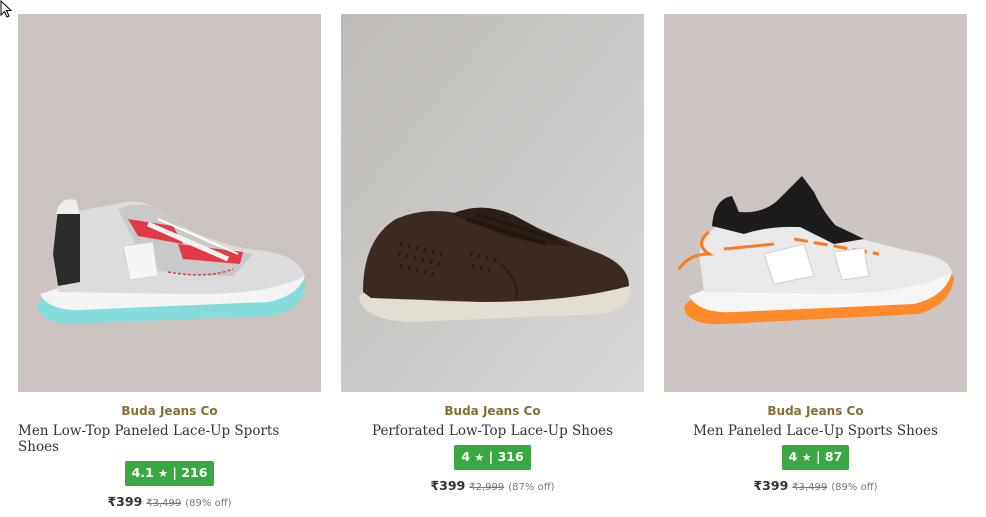 The height and width of the screenshot is (517, 986). What do you see at coordinates (531, 487) in the screenshot?
I see `discount-label: (87% off)` at bounding box center [531, 487].